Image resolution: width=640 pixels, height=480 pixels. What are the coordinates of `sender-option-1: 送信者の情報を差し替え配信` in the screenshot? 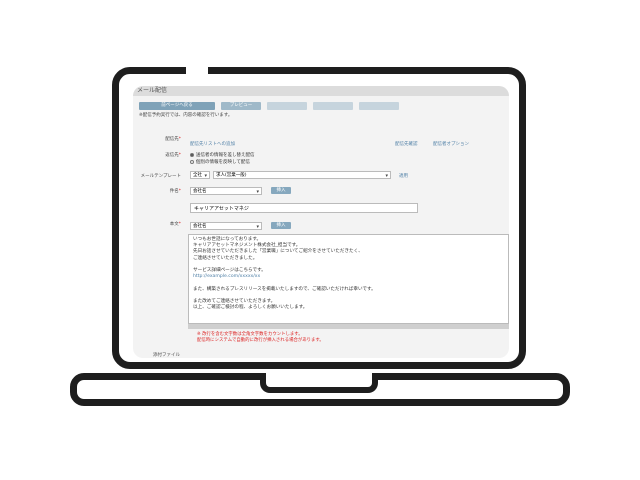 It's located at (222, 155).